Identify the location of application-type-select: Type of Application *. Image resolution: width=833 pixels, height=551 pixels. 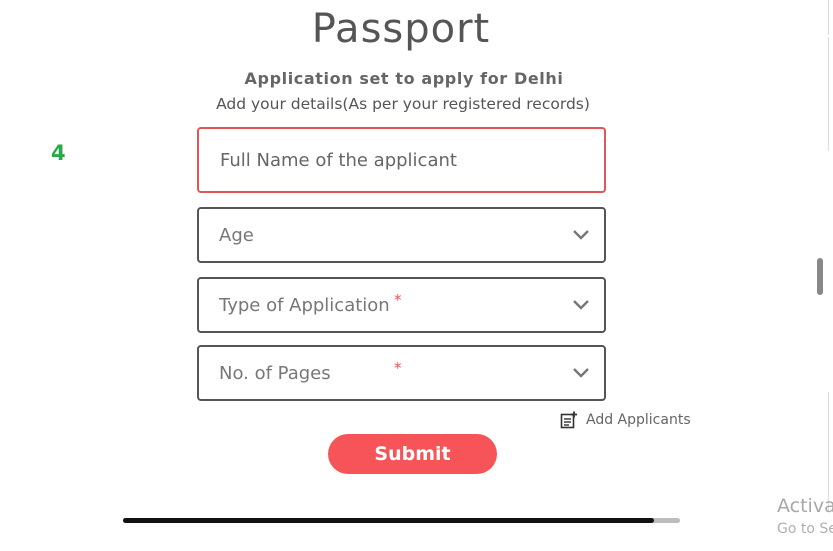
(401, 305).